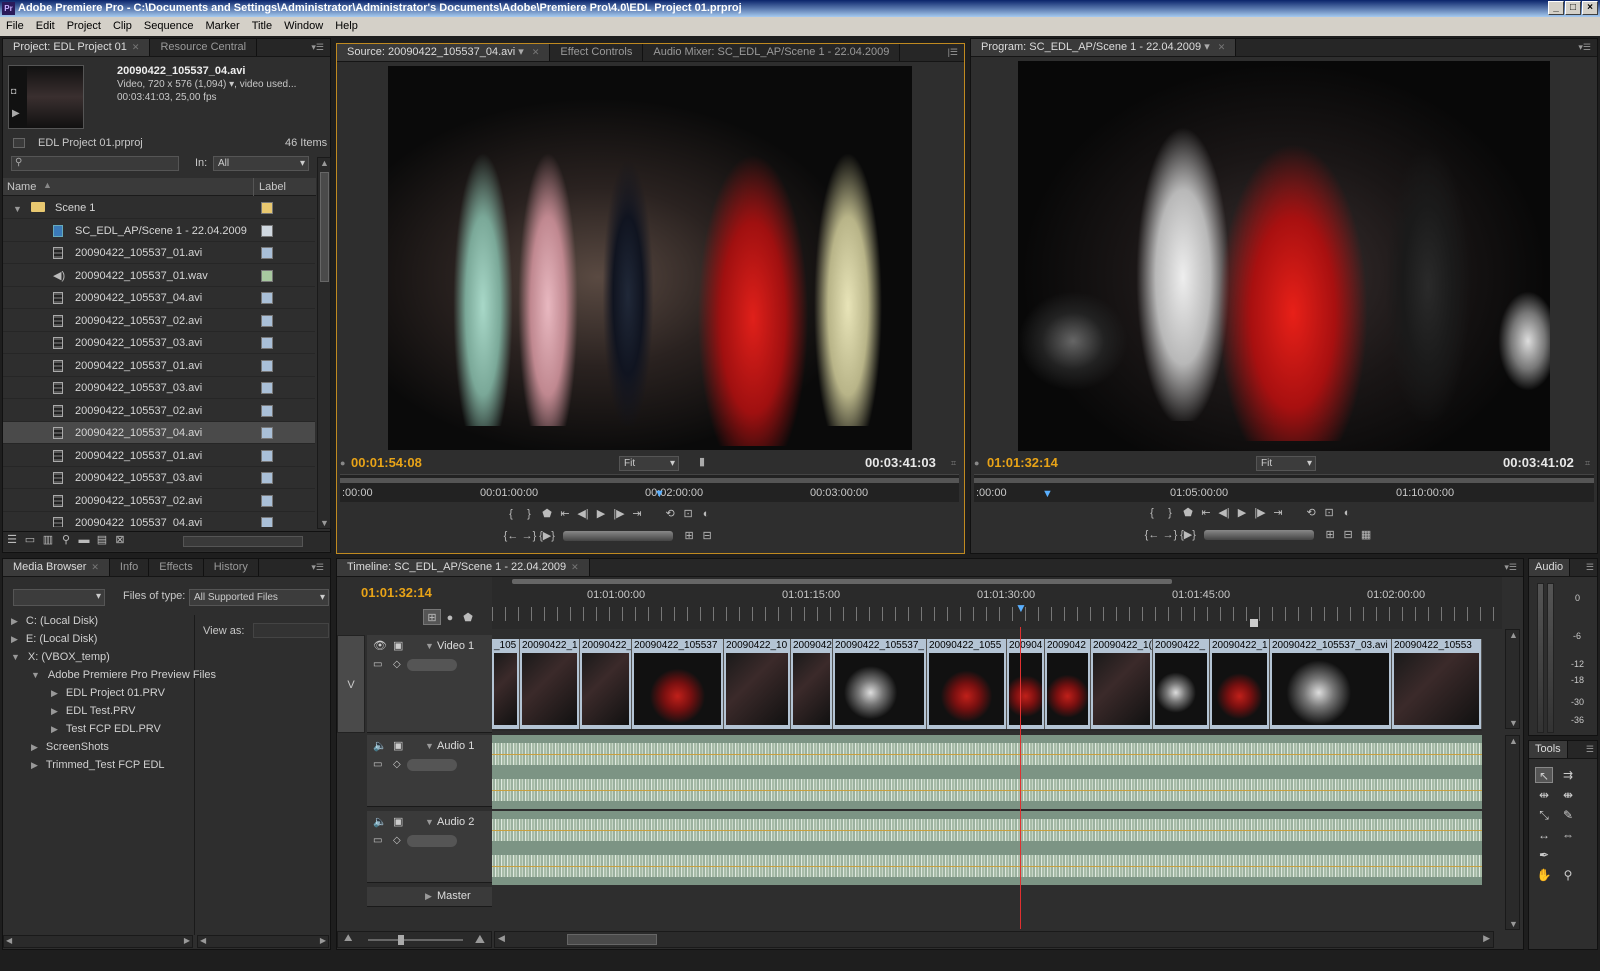 The width and height of the screenshot is (1600, 971). What do you see at coordinates (396, 592) in the screenshot?
I see `timeline-current-timecode: 01:01:32:14` at bounding box center [396, 592].